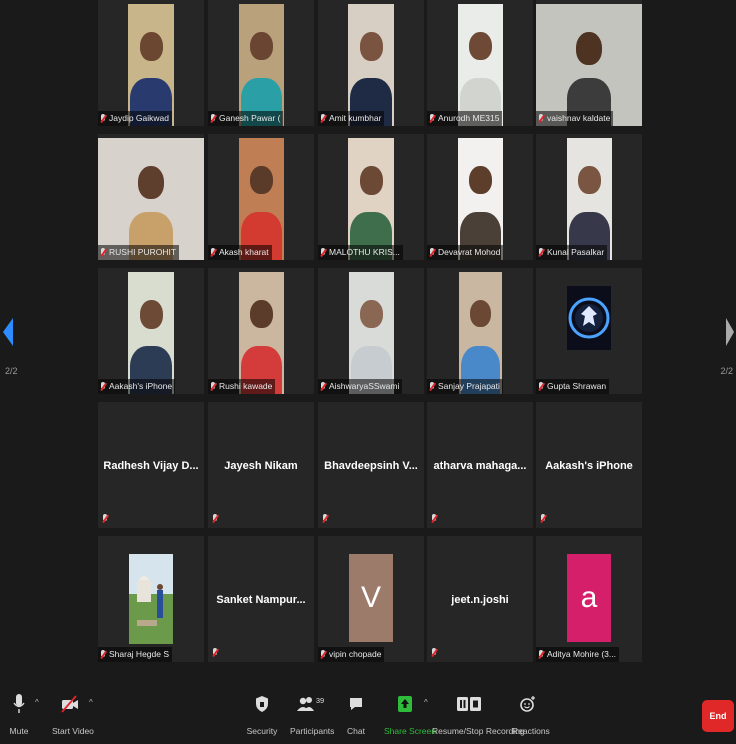 The image size is (736, 744). I want to click on participant-tile: Sanjay Prajapati, so click(480, 331).